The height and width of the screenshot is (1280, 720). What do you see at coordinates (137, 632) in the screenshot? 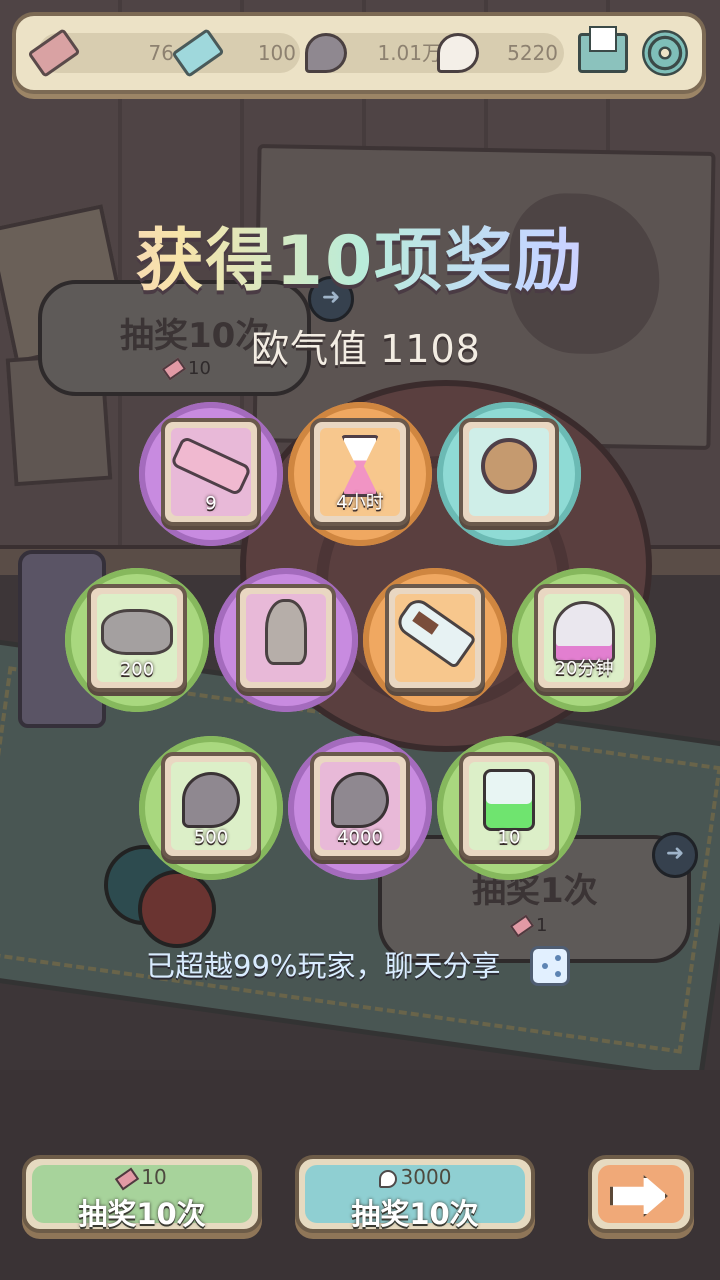
I see `stones-icon` at bounding box center [137, 632].